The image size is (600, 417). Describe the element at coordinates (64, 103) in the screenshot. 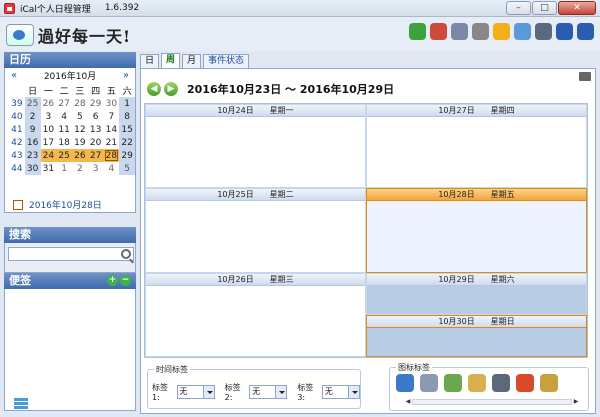

I see `calendar-day: 27` at that location.